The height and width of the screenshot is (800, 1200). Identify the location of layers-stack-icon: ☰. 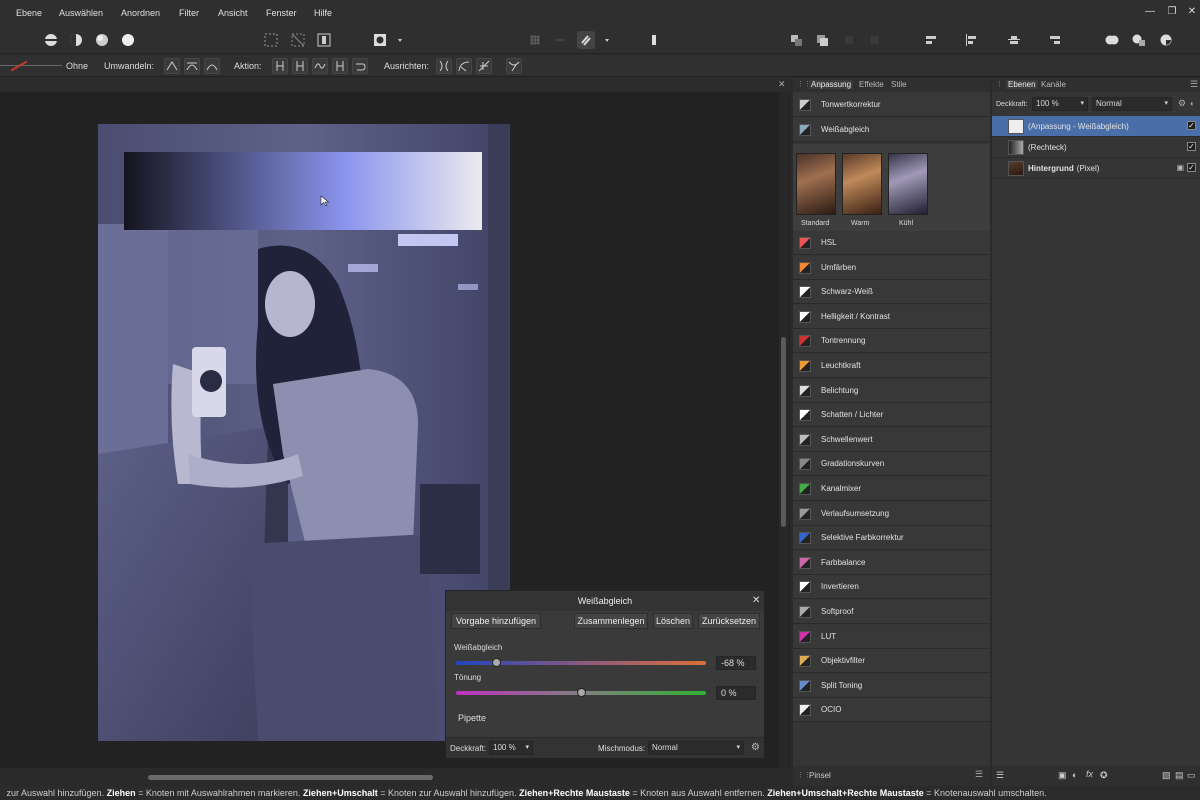
(1000, 775).